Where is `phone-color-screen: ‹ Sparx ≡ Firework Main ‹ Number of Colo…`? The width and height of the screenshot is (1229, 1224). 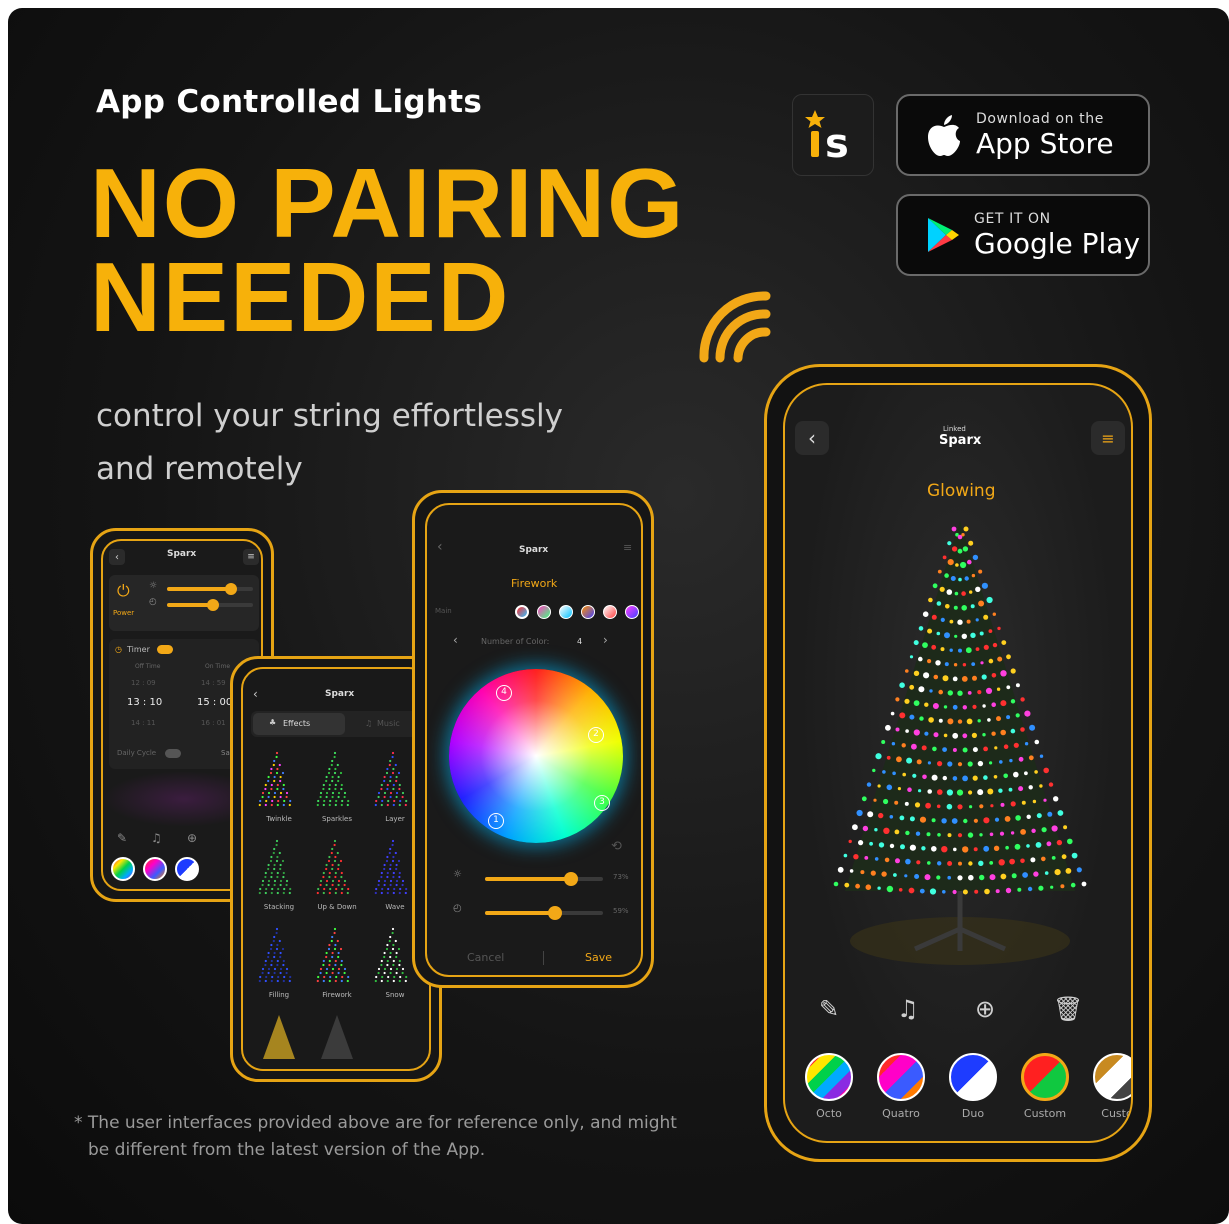
phone-color-screen: ‹ Sparx ≡ Firework Main ‹ Number of Colo… is located at coordinates (534, 740).